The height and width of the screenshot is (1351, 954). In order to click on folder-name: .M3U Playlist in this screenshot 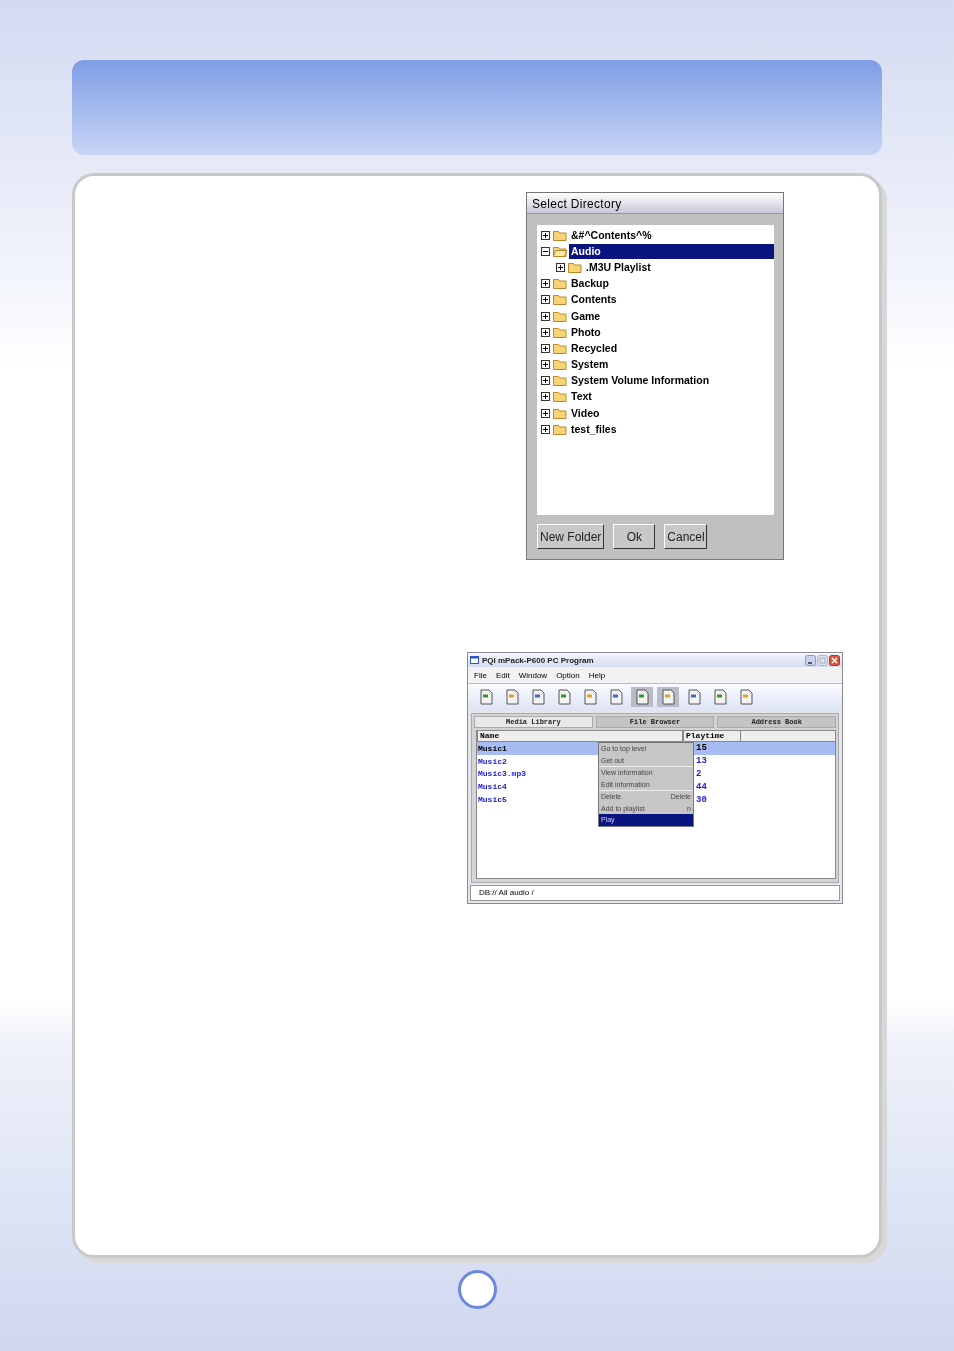, I will do `click(618, 267)`.